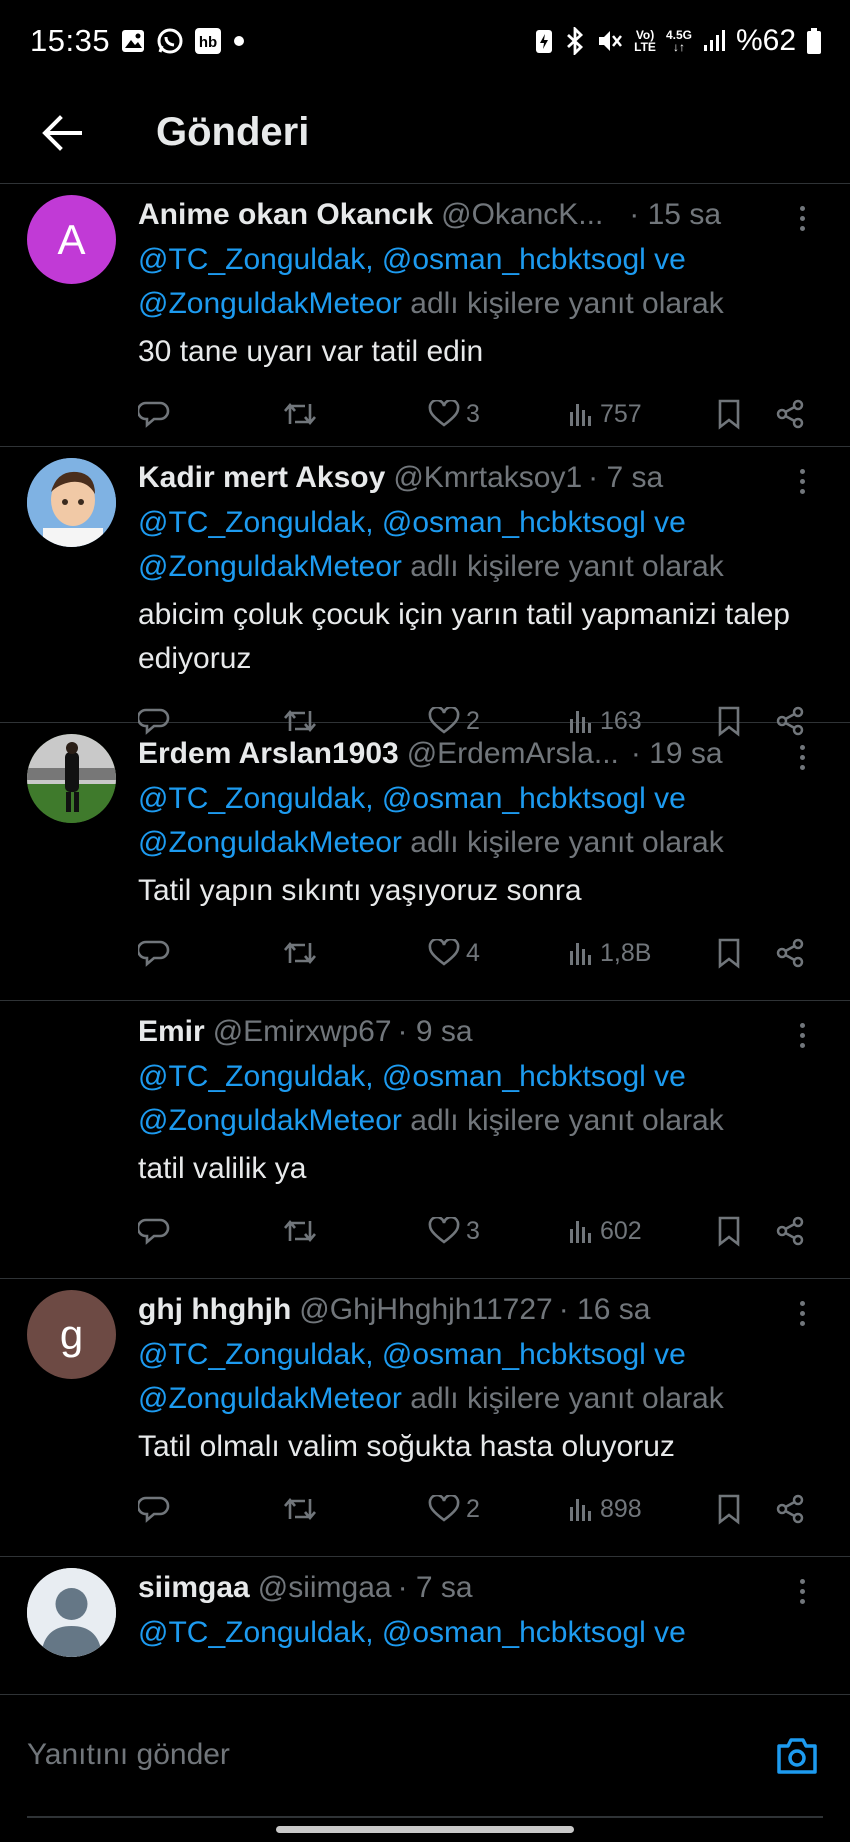 The image size is (850, 1842). What do you see at coordinates (285, 215) in the screenshot?
I see `author-name: Anime okan Okancık` at bounding box center [285, 215].